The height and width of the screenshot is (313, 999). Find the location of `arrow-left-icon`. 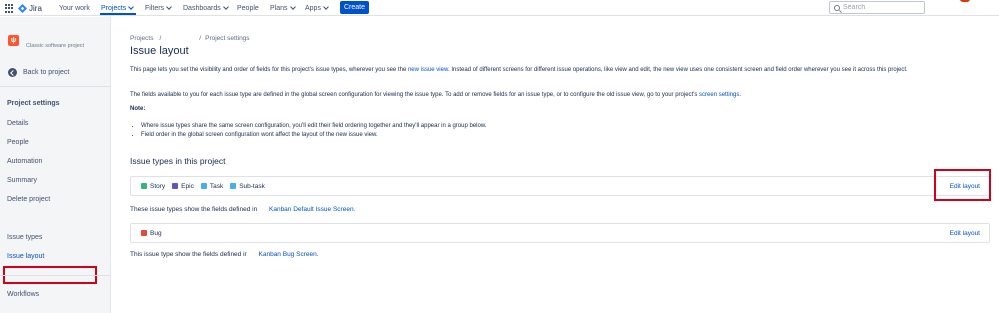

arrow-left-icon is located at coordinates (12, 72).